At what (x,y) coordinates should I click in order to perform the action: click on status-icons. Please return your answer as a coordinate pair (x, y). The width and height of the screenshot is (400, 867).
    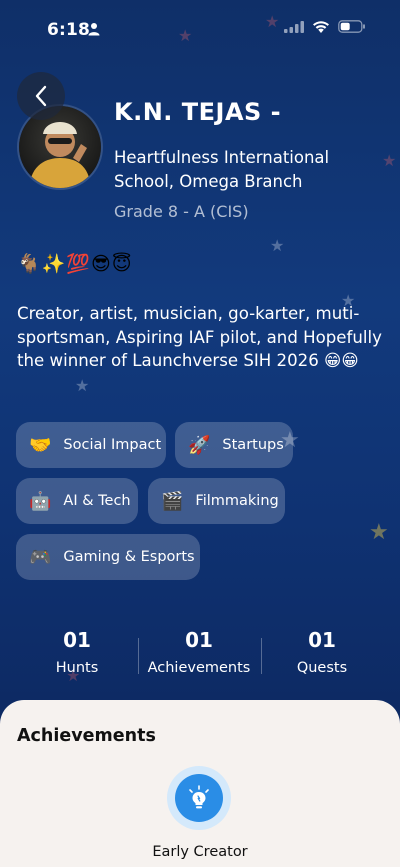
    Looking at the image, I should click on (325, 26).